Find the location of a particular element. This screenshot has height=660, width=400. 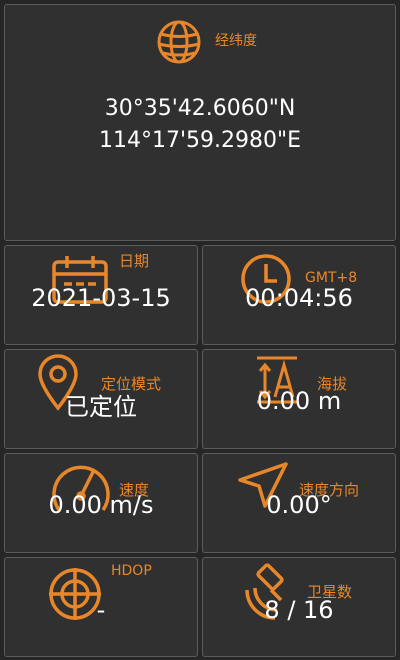

satellite-card: 卫星数 8 / 16 is located at coordinates (299, 607).